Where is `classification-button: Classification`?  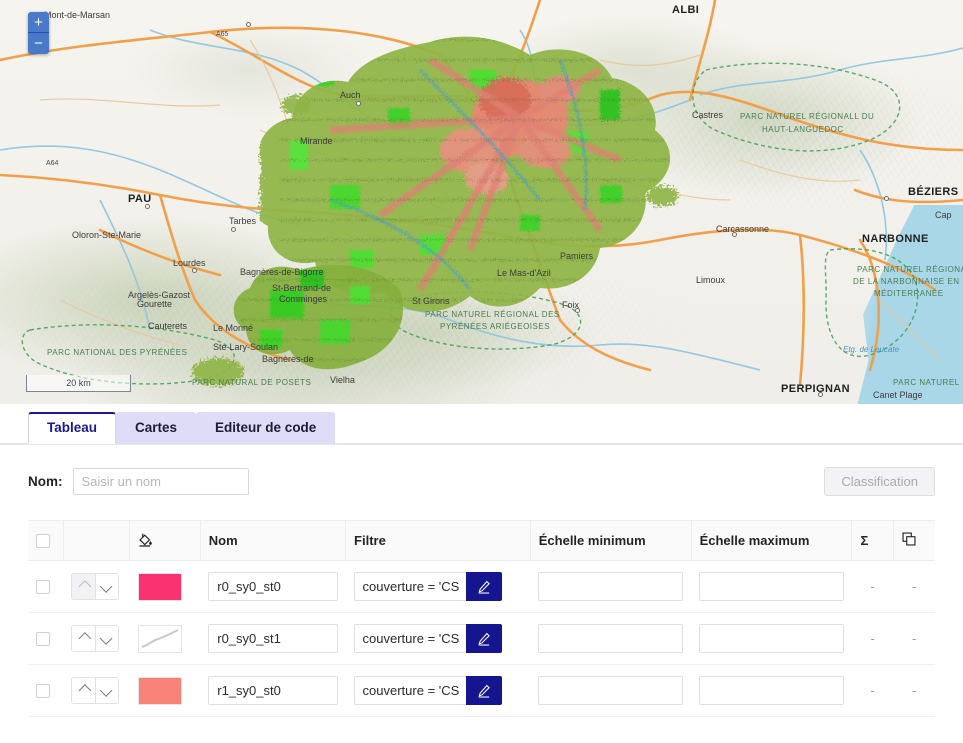 classification-button: Classification is located at coordinates (879, 481).